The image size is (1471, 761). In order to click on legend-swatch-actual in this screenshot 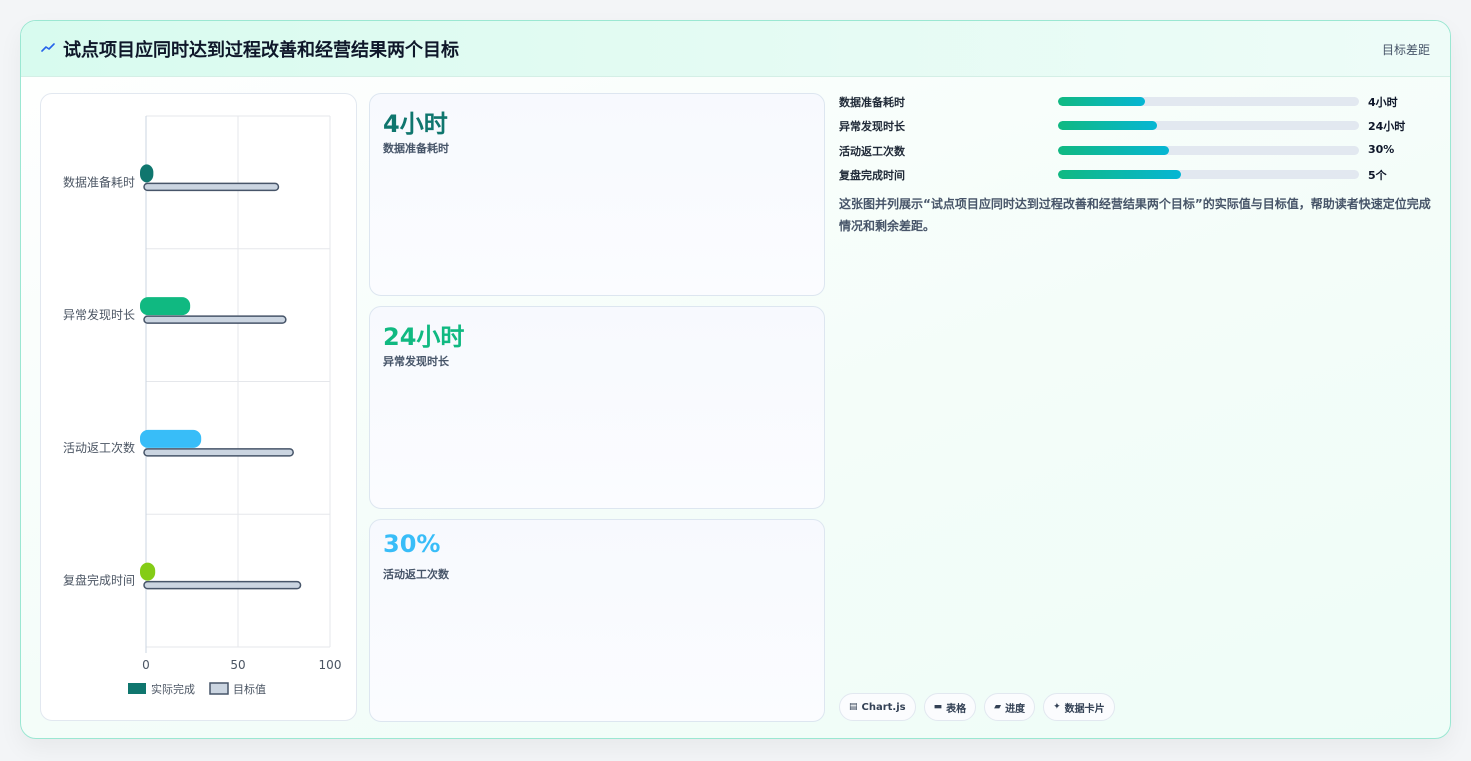, I will do `click(137, 688)`.